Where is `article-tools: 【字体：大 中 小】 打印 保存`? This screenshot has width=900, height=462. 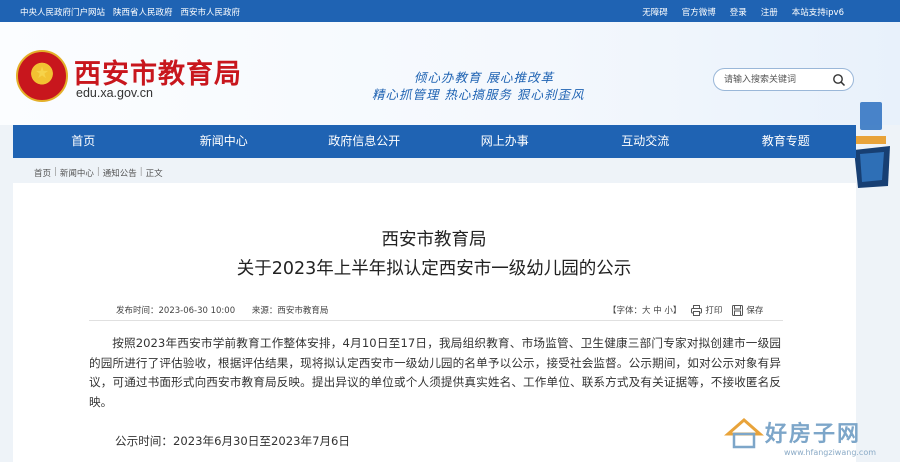 article-tools: 【字体：大 中 小】 打印 保存 is located at coordinates (685, 310).